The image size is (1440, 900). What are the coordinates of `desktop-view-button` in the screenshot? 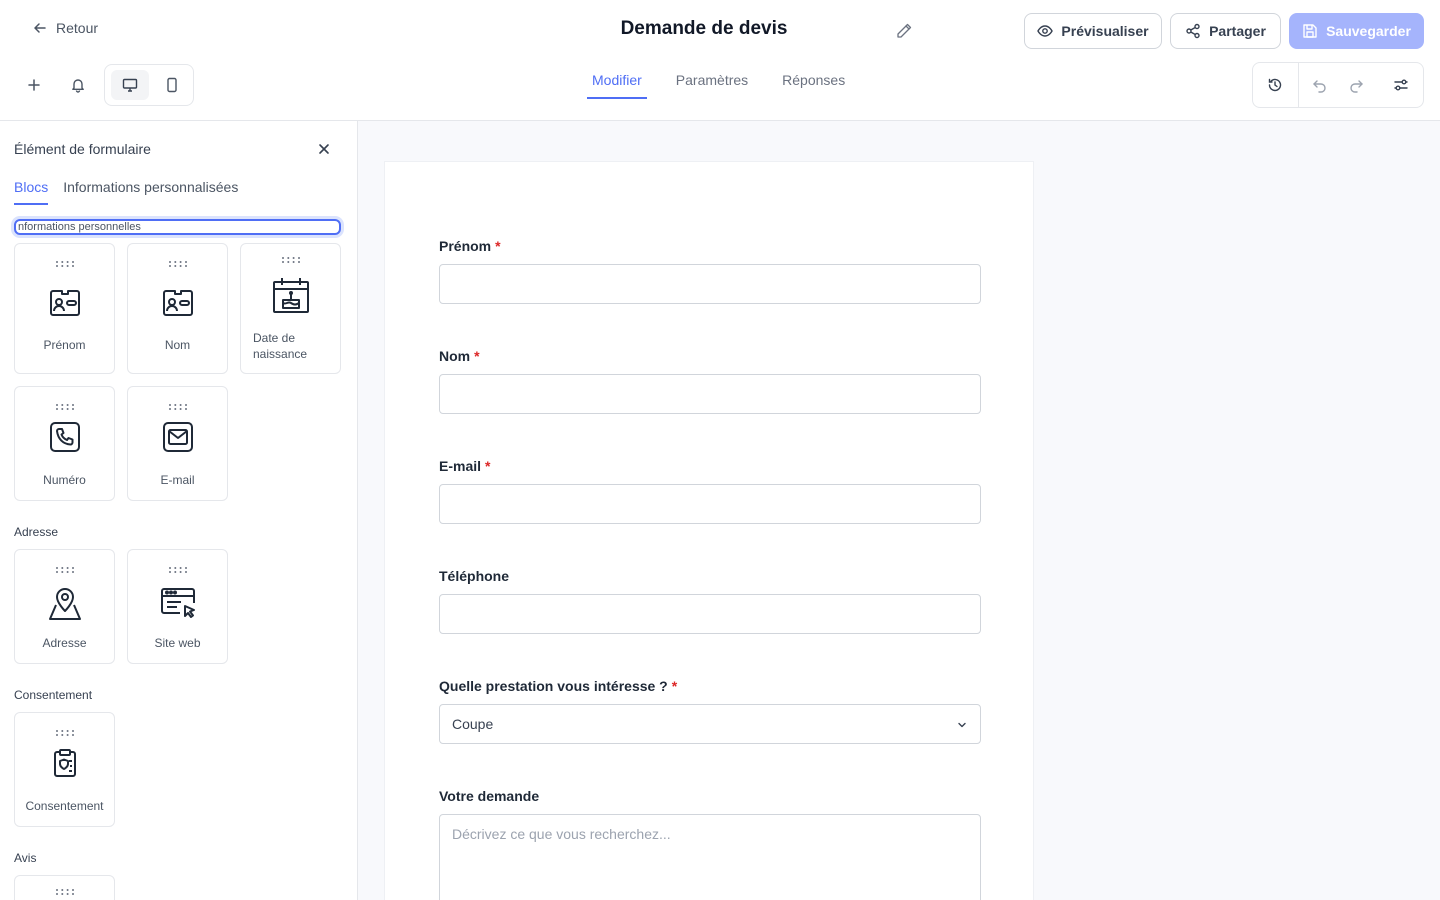 It's located at (130, 85).